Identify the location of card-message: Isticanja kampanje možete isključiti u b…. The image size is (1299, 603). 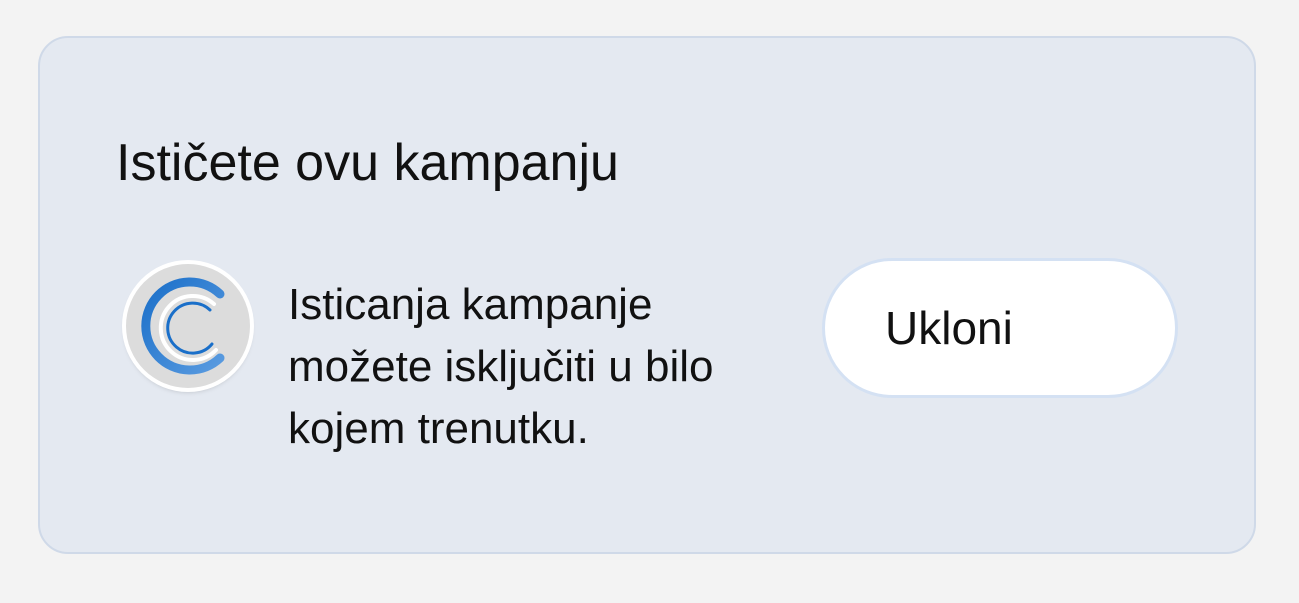
(501, 366).